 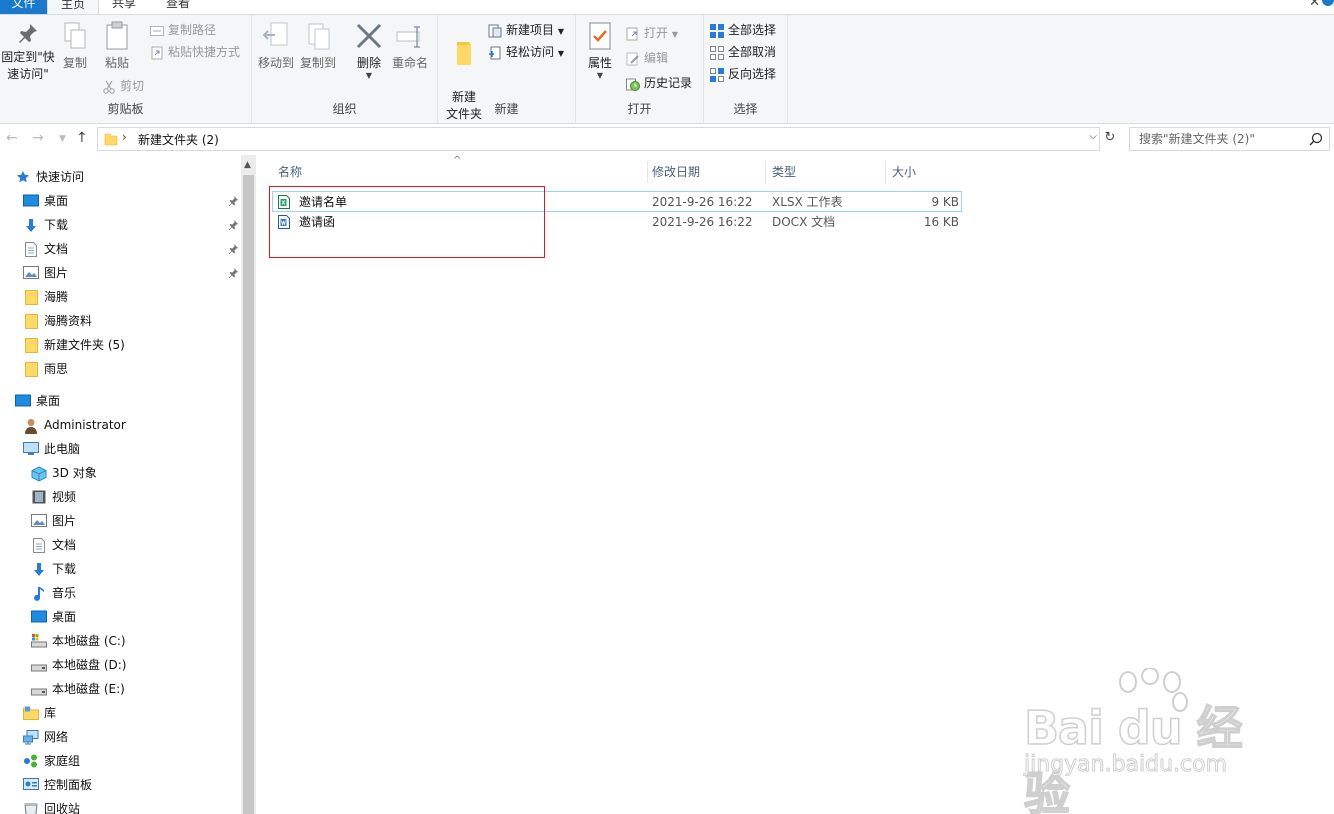 I want to click on tab-home: 主页, so click(x=73, y=7).